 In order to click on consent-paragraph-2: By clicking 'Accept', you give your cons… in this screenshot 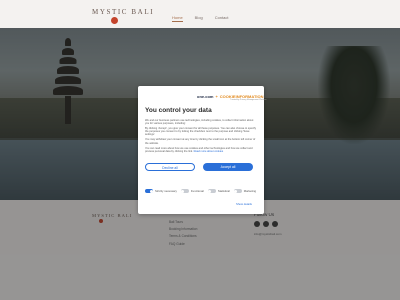, I will do `click(200, 132)`.